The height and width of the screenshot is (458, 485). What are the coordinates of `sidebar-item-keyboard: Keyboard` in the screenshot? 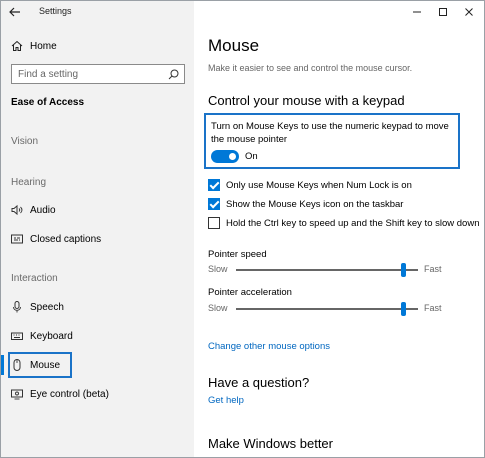 It's located at (97, 336).